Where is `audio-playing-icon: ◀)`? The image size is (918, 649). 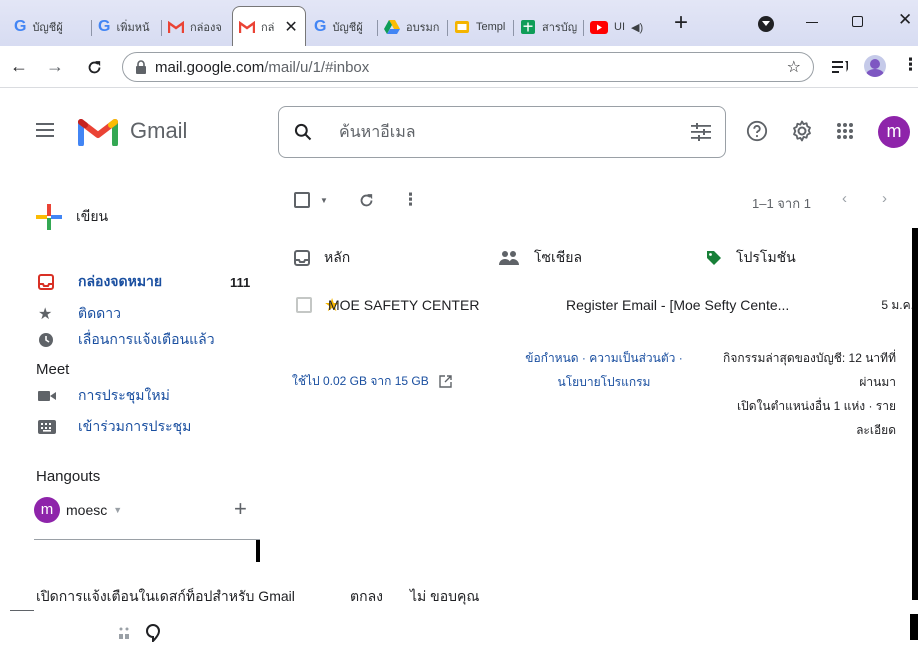
audio-playing-icon: ◀) is located at coordinates (637, 27).